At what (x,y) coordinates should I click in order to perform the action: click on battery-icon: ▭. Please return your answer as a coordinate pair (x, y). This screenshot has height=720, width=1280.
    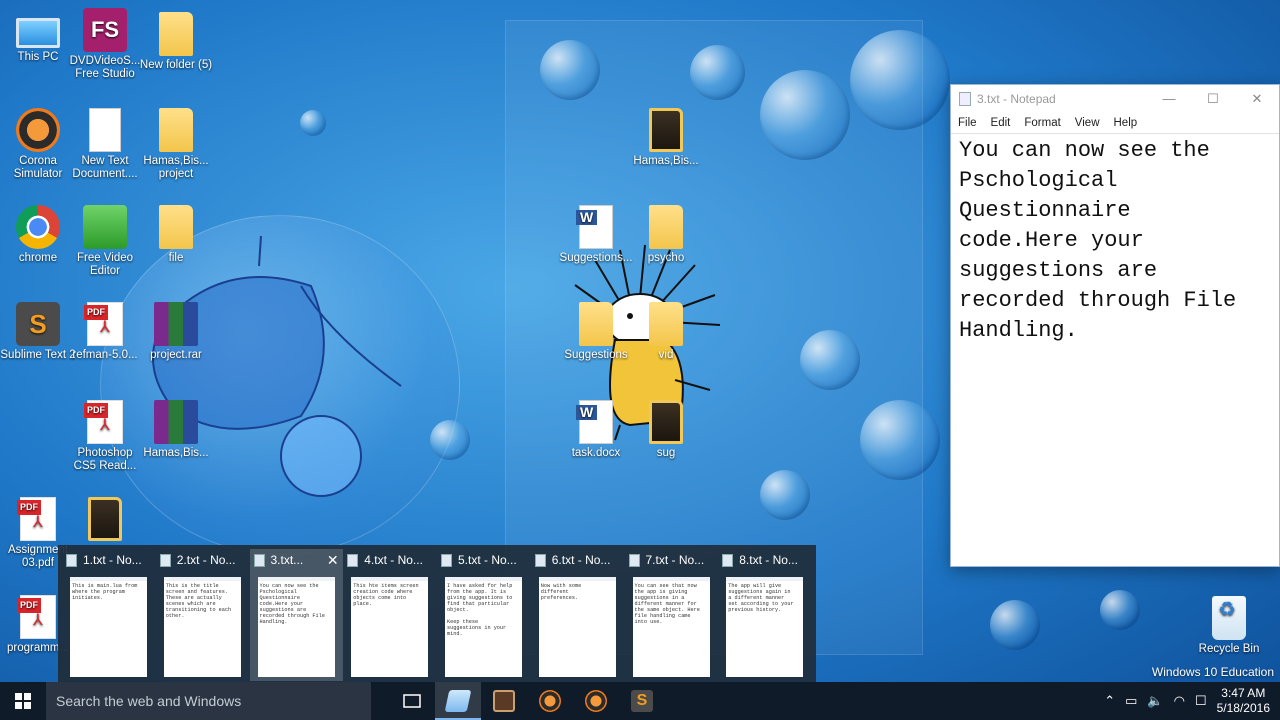
    Looking at the image, I should click on (1131, 701).